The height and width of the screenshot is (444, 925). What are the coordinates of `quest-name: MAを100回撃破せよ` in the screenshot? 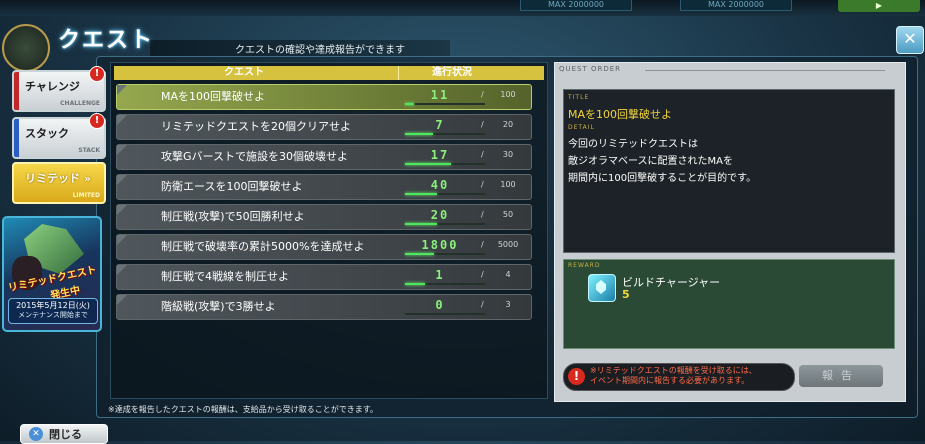 It's located at (213, 96).